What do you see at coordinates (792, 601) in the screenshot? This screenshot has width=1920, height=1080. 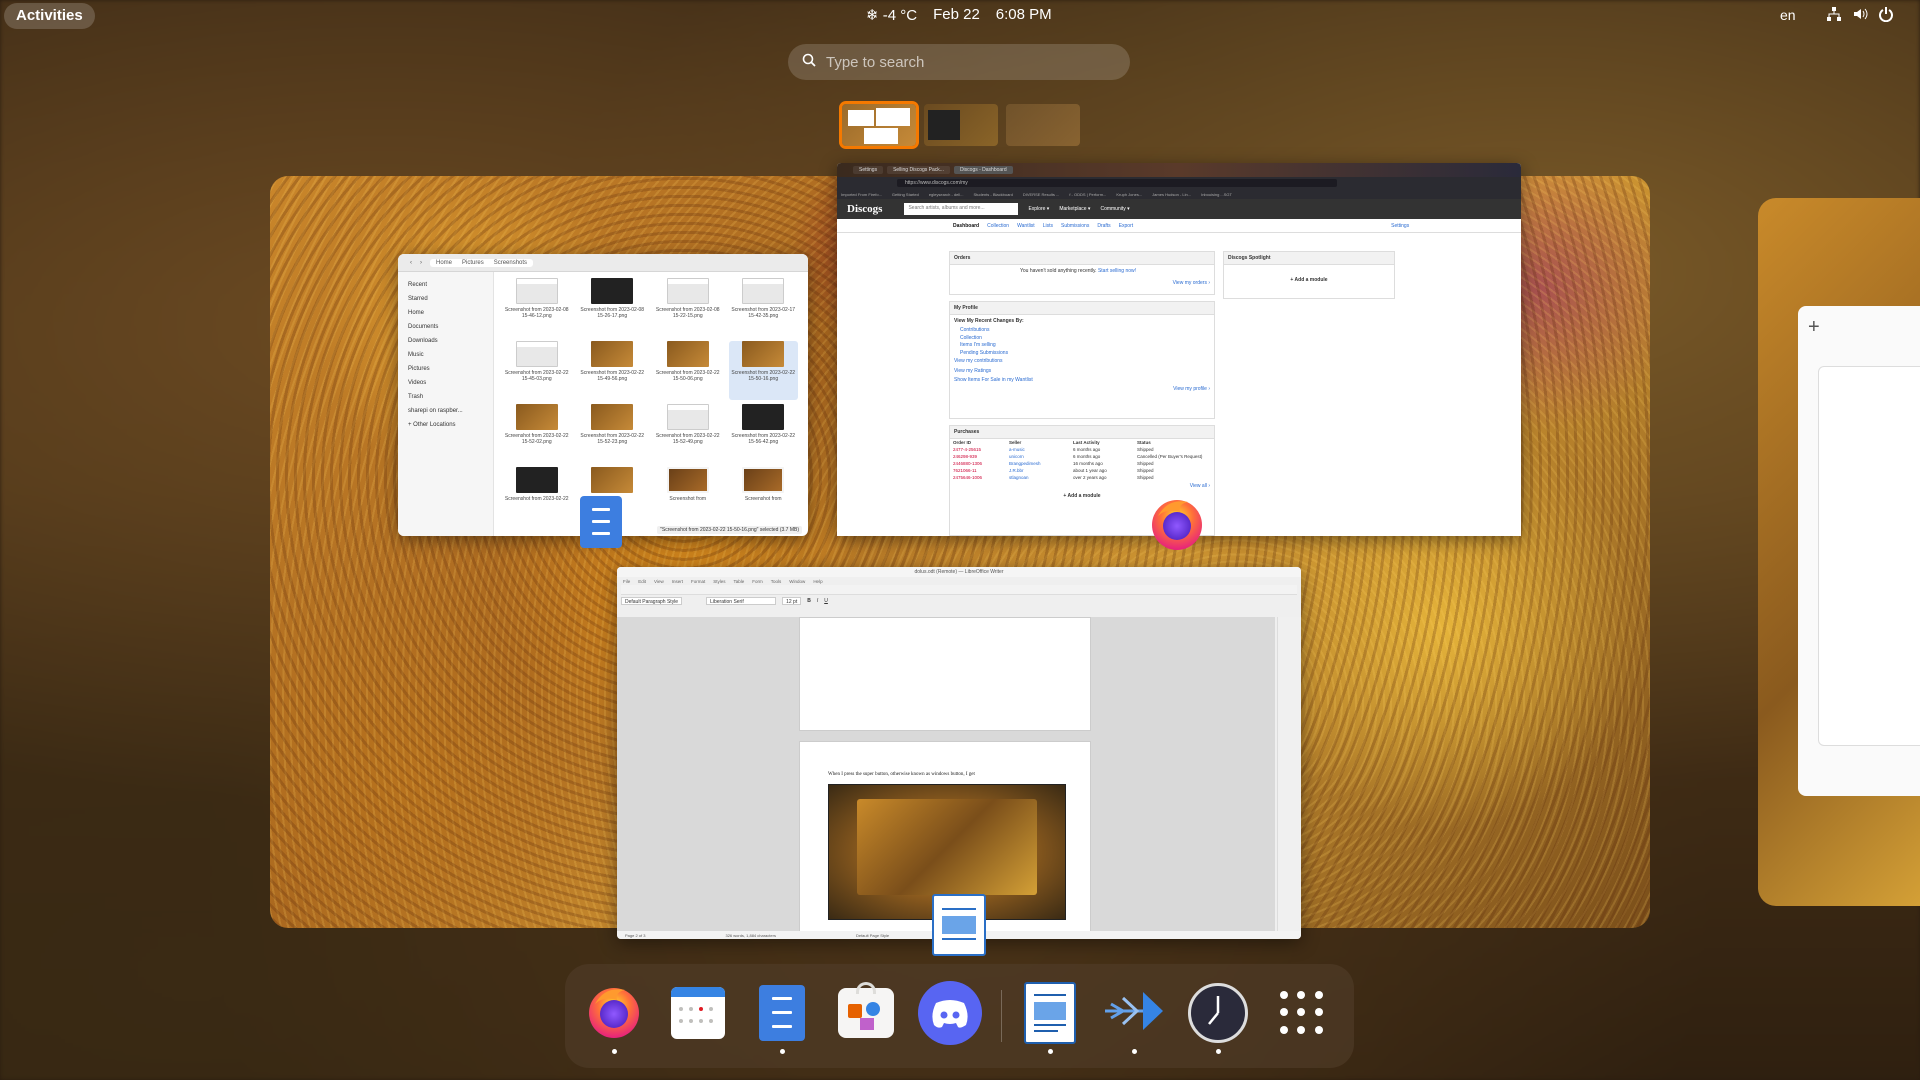 I see `font-size-select: 12 pt` at bounding box center [792, 601].